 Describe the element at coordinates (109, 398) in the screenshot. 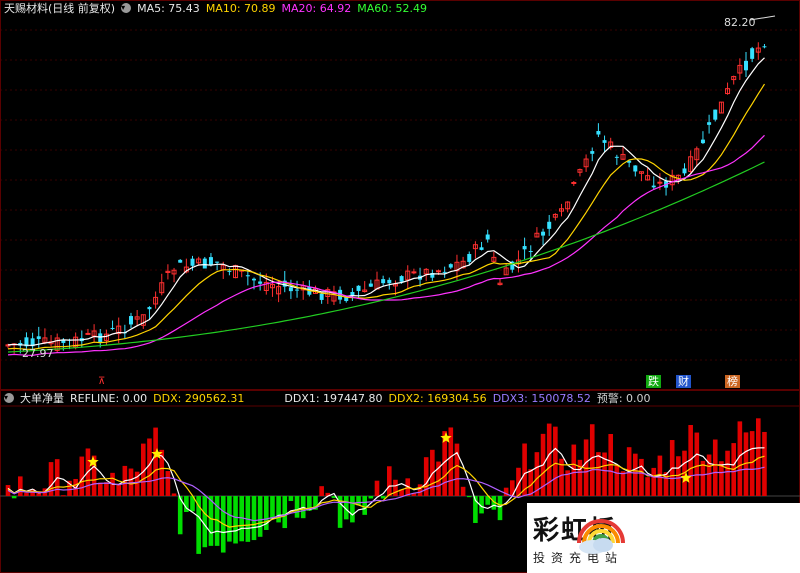

I see `refline-value: REFLINE: 0.00` at that location.